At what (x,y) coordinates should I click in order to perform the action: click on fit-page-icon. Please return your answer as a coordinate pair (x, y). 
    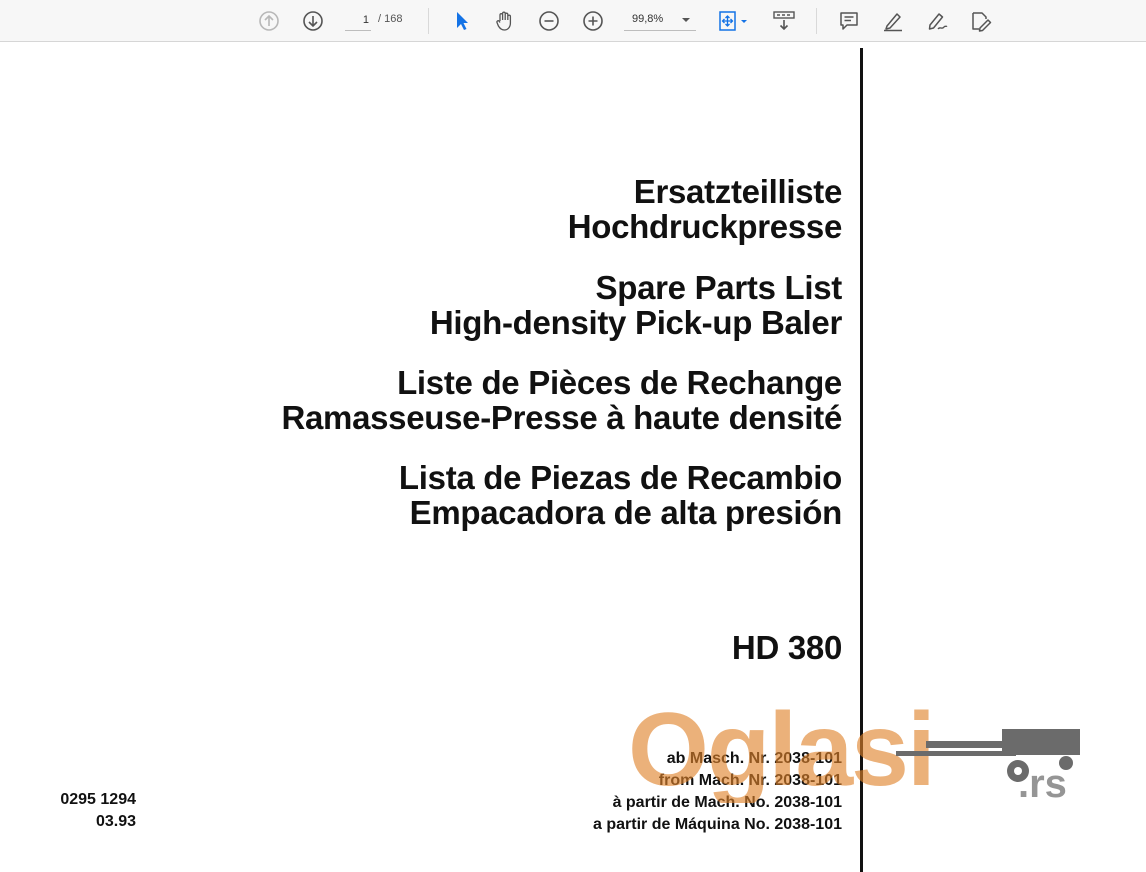
    Looking at the image, I should click on (733, 21).